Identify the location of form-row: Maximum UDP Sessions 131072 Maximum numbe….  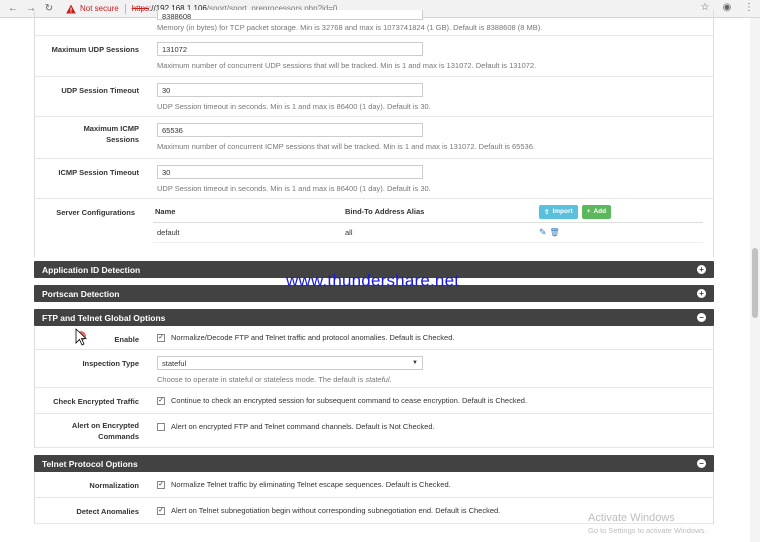
(374, 56).